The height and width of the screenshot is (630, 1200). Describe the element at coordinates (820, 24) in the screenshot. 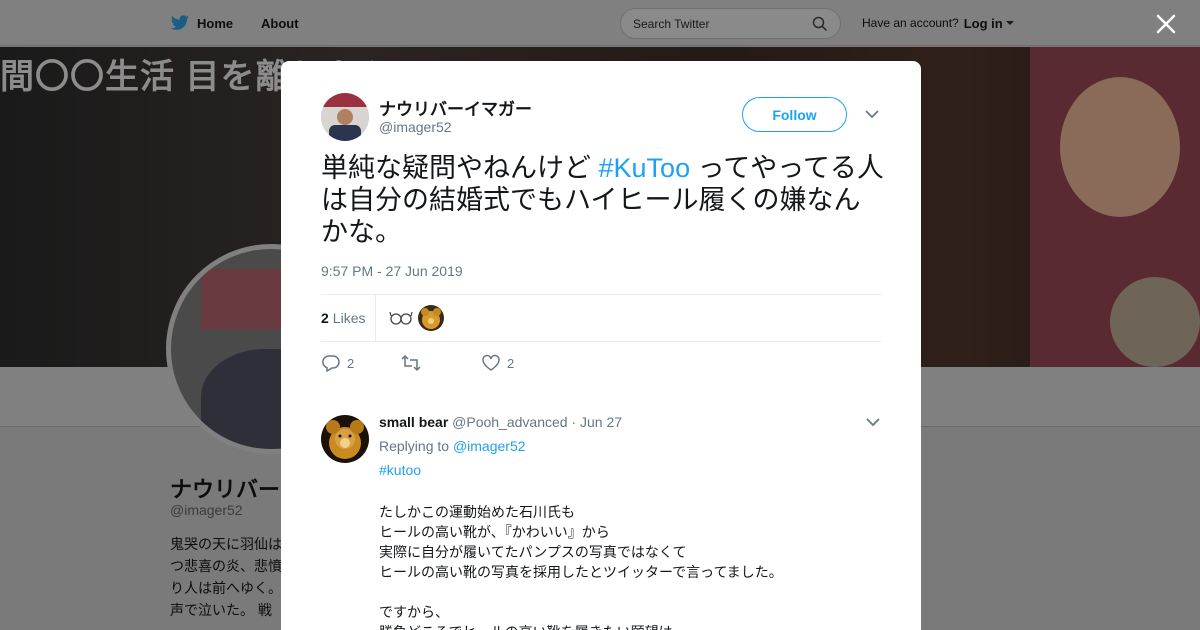

I see `search-icon` at that location.